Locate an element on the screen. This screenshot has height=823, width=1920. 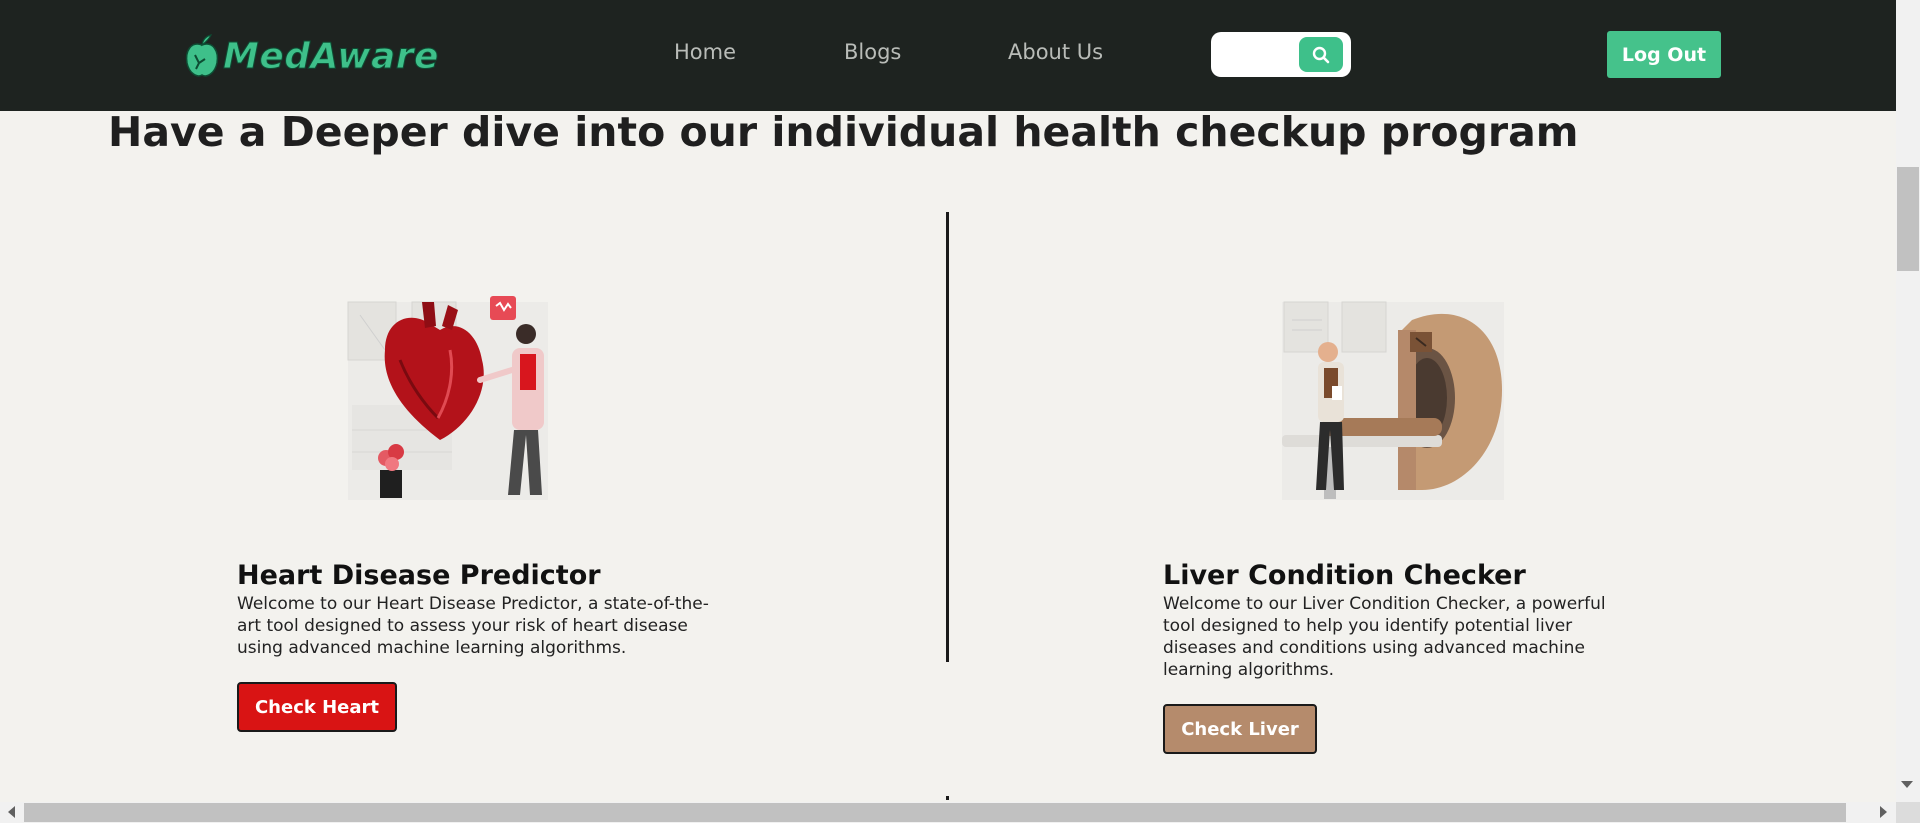
liver-card-title: Liver Condition Checker is located at coordinates (1344, 575).